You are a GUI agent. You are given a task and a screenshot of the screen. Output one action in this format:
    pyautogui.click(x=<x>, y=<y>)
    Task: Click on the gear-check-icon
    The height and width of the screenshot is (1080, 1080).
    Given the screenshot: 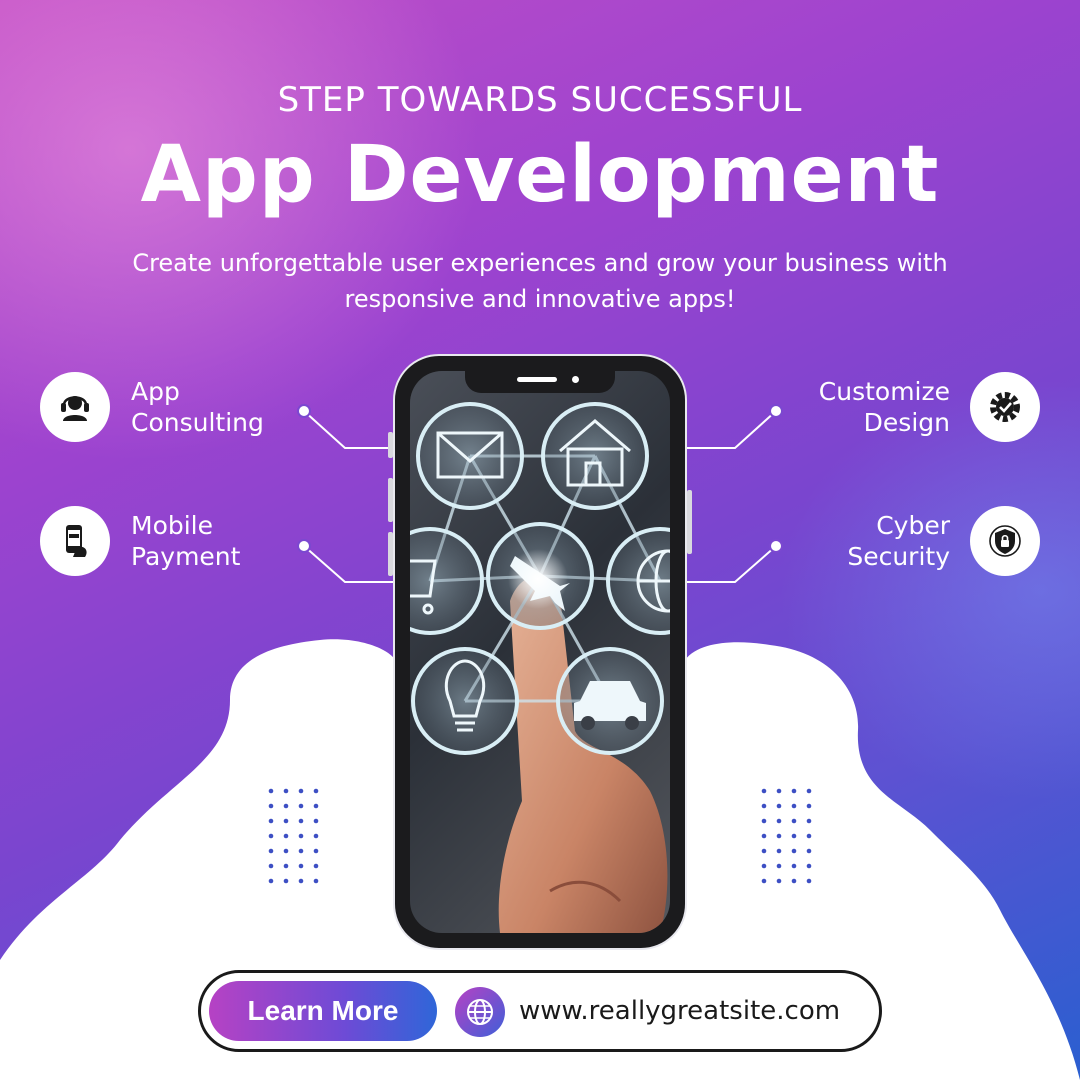 What is the action you would take?
    pyautogui.click(x=1005, y=407)
    